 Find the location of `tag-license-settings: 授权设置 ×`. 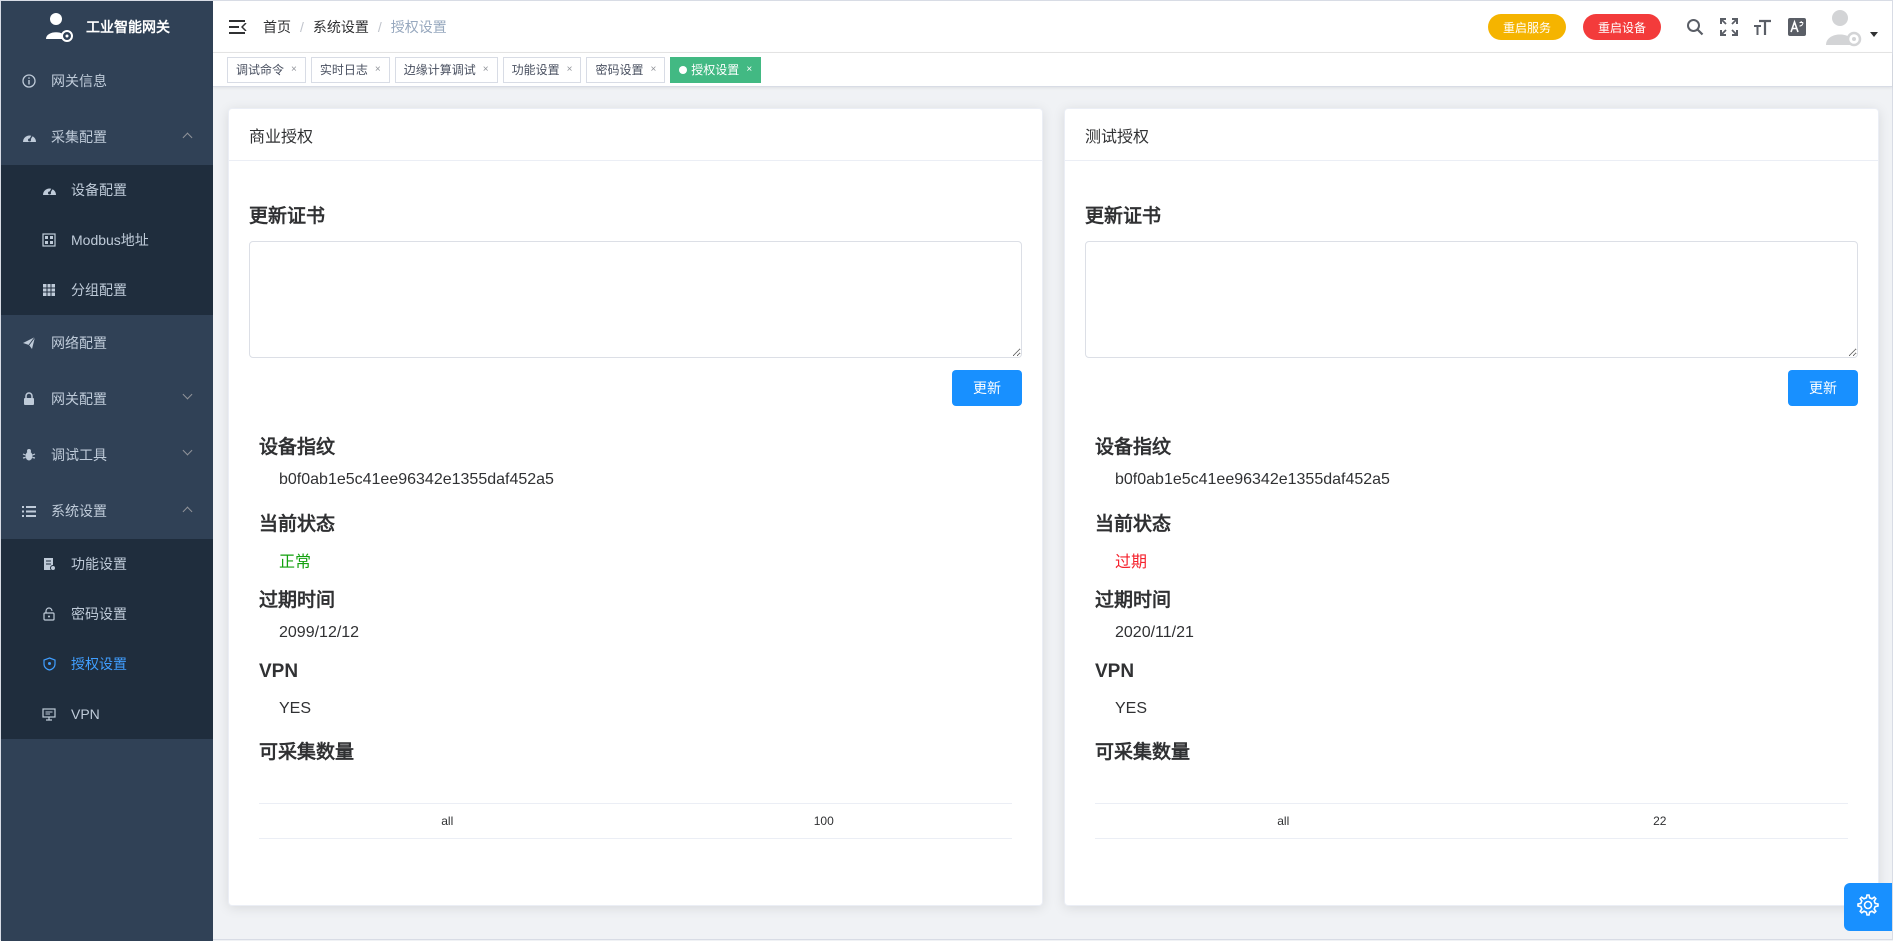

tag-license-settings: 授权设置 × is located at coordinates (716, 69).